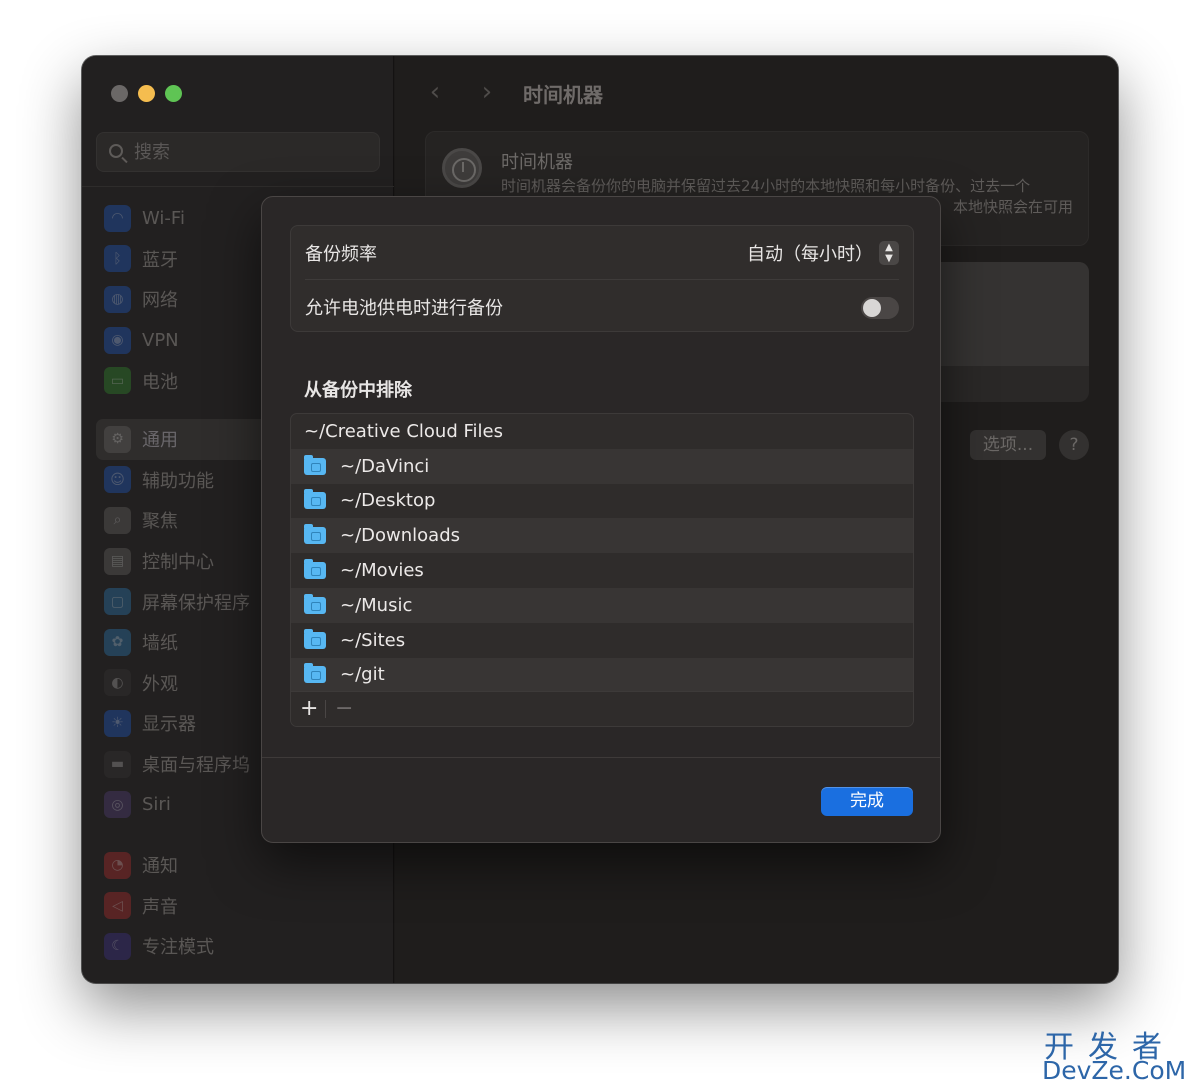 Image resolution: width=1200 pixels, height=1091 pixels. What do you see at coordinates (244, 152) in the screenshot?
I see `search-input` at bounding box center [244, 152].